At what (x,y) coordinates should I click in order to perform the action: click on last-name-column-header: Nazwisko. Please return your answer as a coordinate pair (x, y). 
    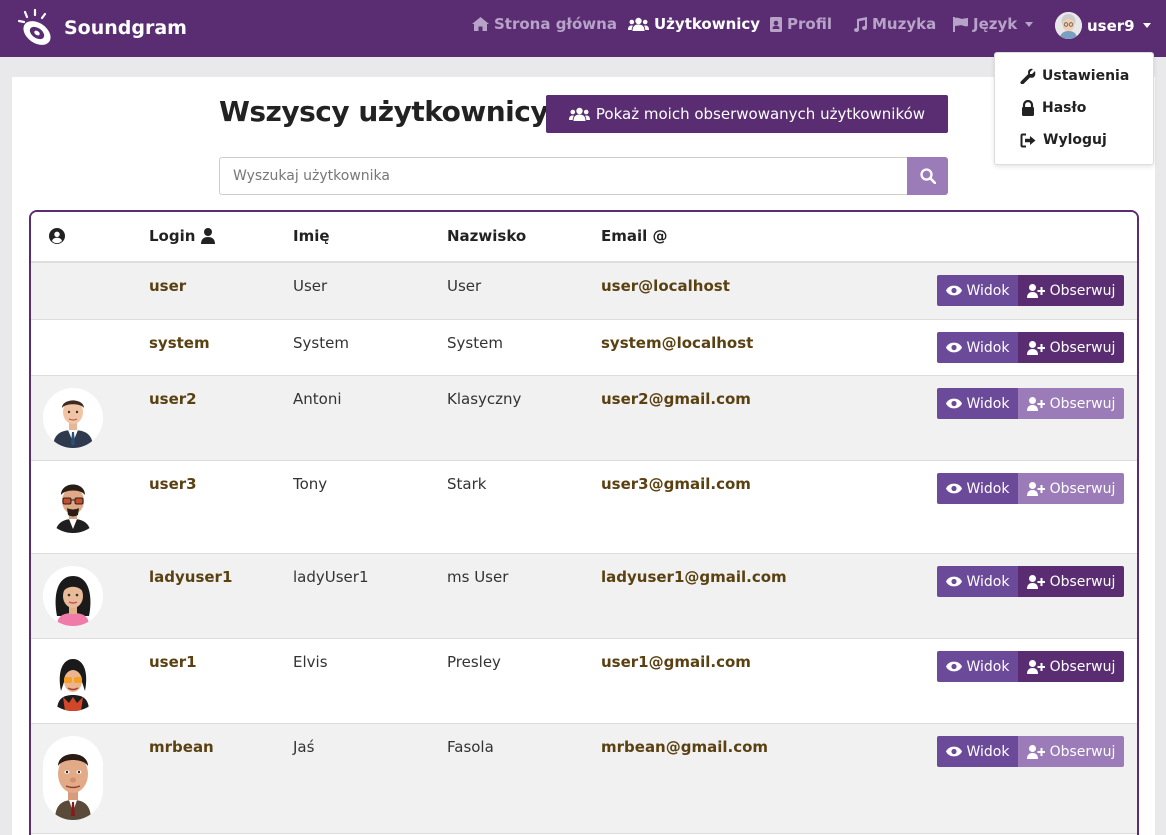
    Looking at the image, I should click on (486, 236).